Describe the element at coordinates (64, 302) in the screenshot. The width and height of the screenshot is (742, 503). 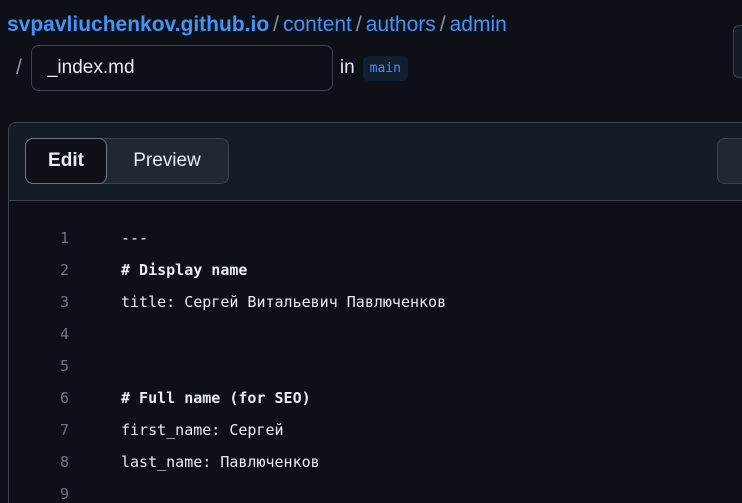
I see `line-number: 3` at that location.